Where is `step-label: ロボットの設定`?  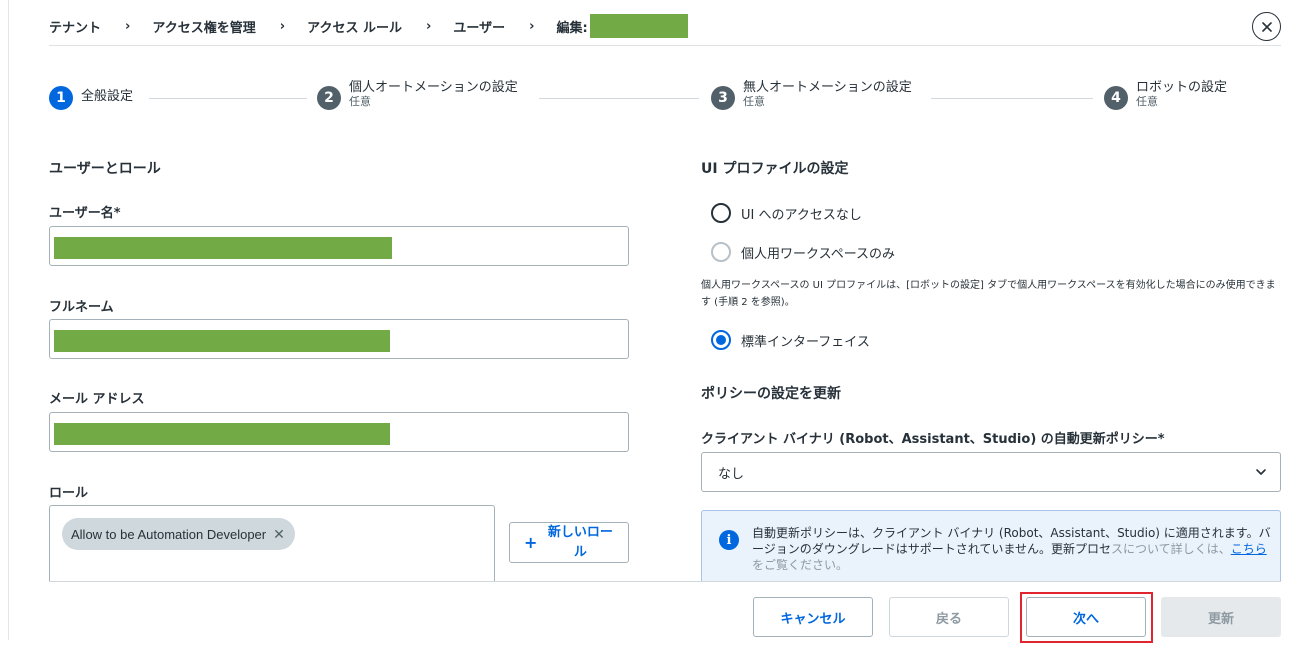
step-label: ロボットの設定 is located at coordinates (1182, 87).